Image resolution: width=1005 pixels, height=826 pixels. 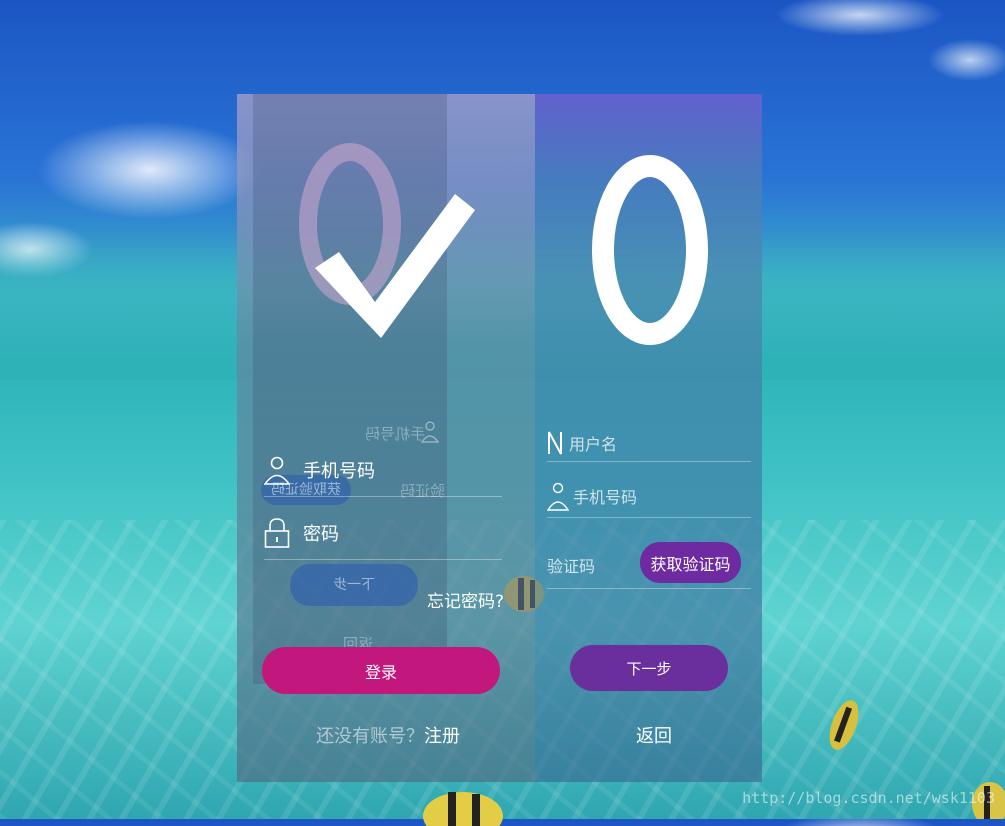 I want to click on no-account-text: 还没有账号？, so click(x=370, y=736).